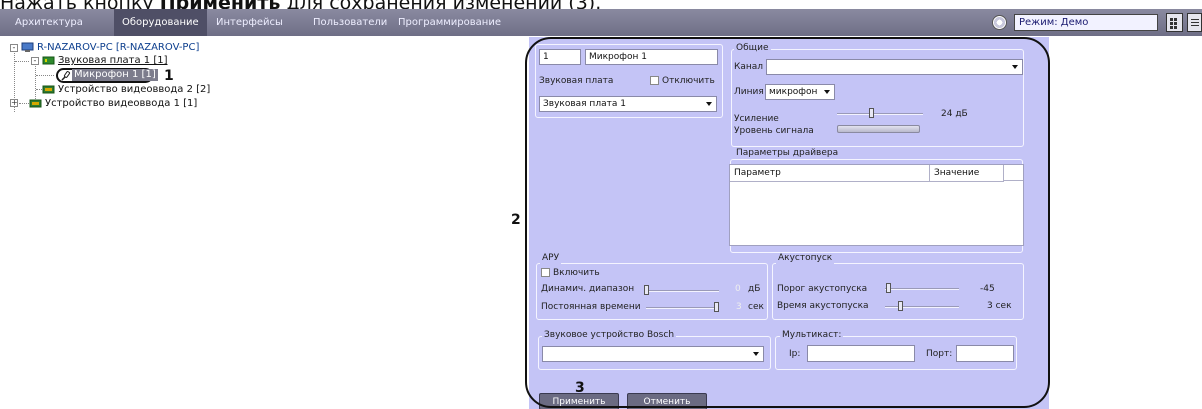  I want to click on tab-architecture: Архитектура, so click(49, 22).